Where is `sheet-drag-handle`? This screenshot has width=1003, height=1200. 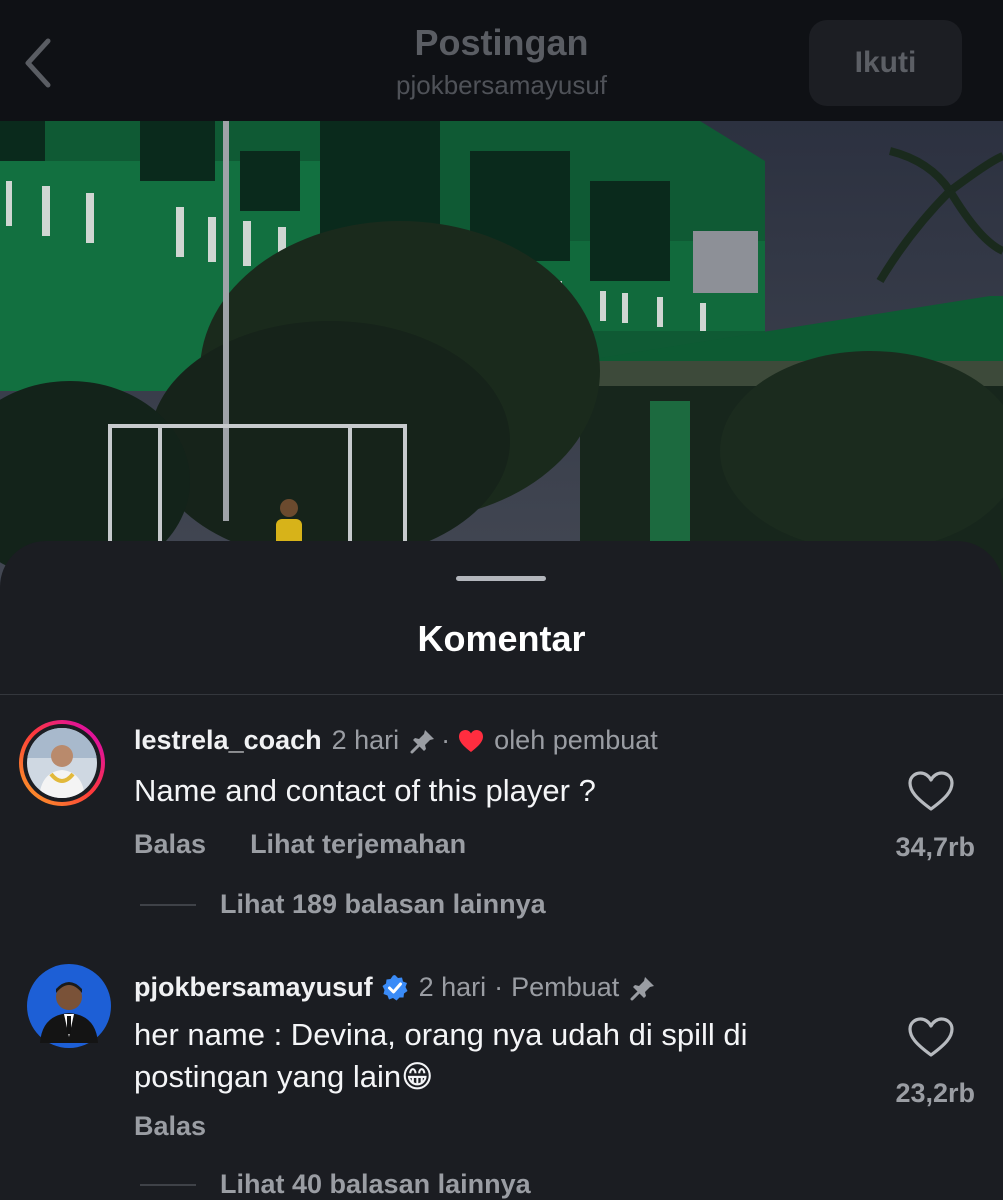
sheet-drag-handle is located at coordinates (501, 578).